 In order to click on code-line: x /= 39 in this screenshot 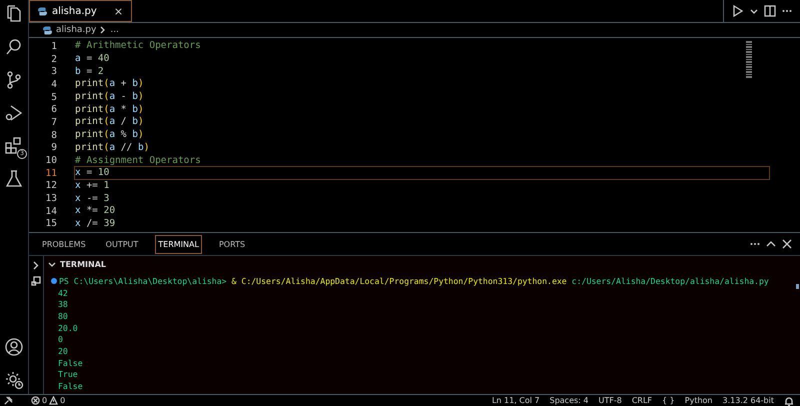, I will do `click(95, 223)`.